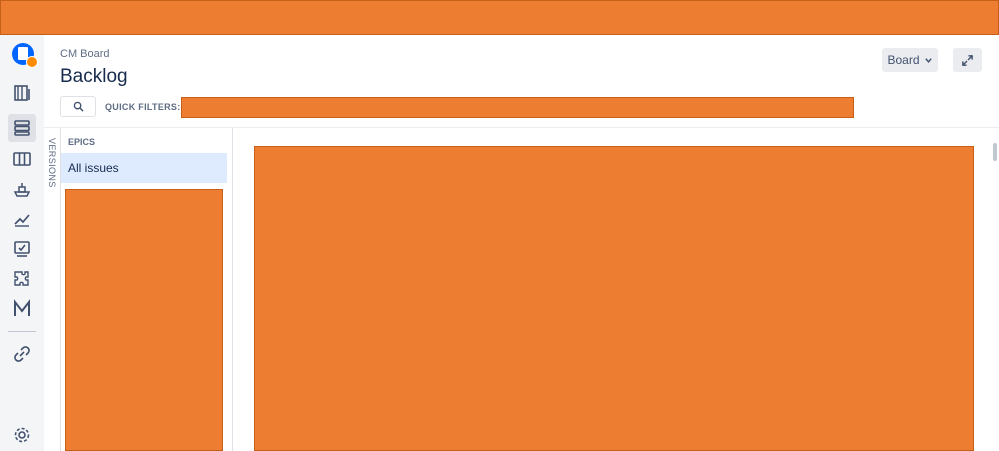 Image resolution: width=999 pixels, height=451 pixels. Describe the element at coordinates (22, 331) in the screenshot. I see `sidebar-divider` at that location.